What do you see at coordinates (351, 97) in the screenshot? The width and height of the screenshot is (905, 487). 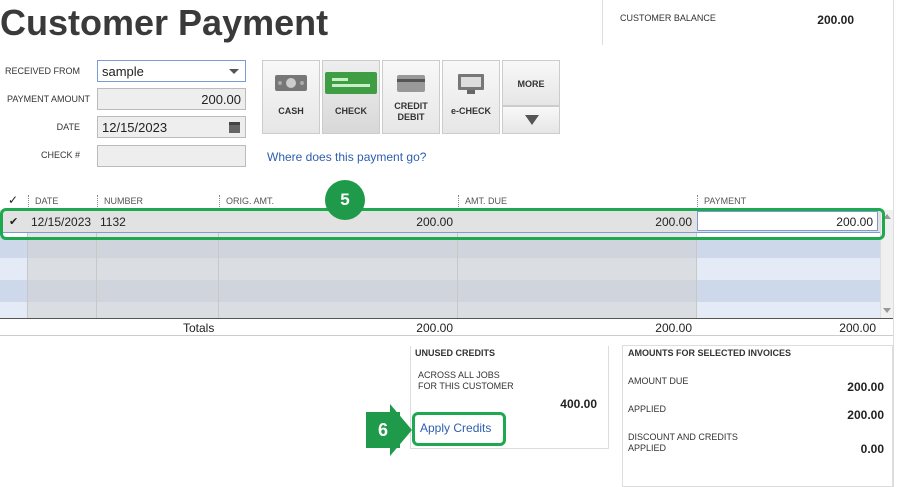 I see `check-button: CHECK` at bounding box center [351, 97].